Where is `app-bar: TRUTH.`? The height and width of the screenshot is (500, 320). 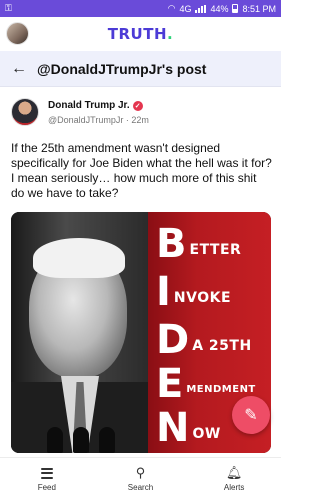
app-bar: TRUTH. is located at coordinates (140, 34).